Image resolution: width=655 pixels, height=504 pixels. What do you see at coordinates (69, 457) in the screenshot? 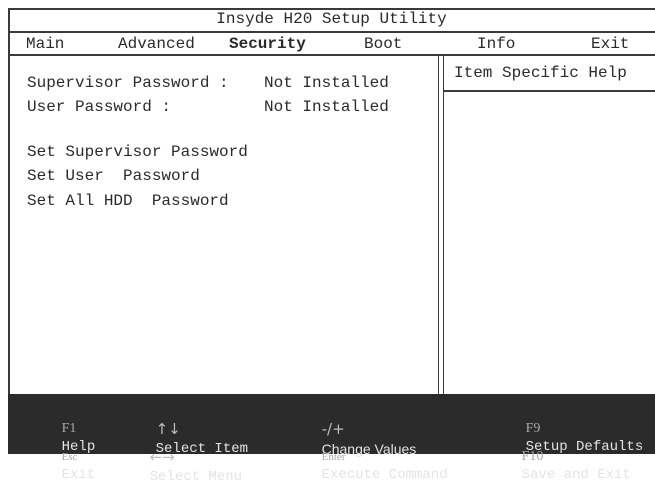
I see `esc-key-icon: Esc` at bounding box center [69, 457].